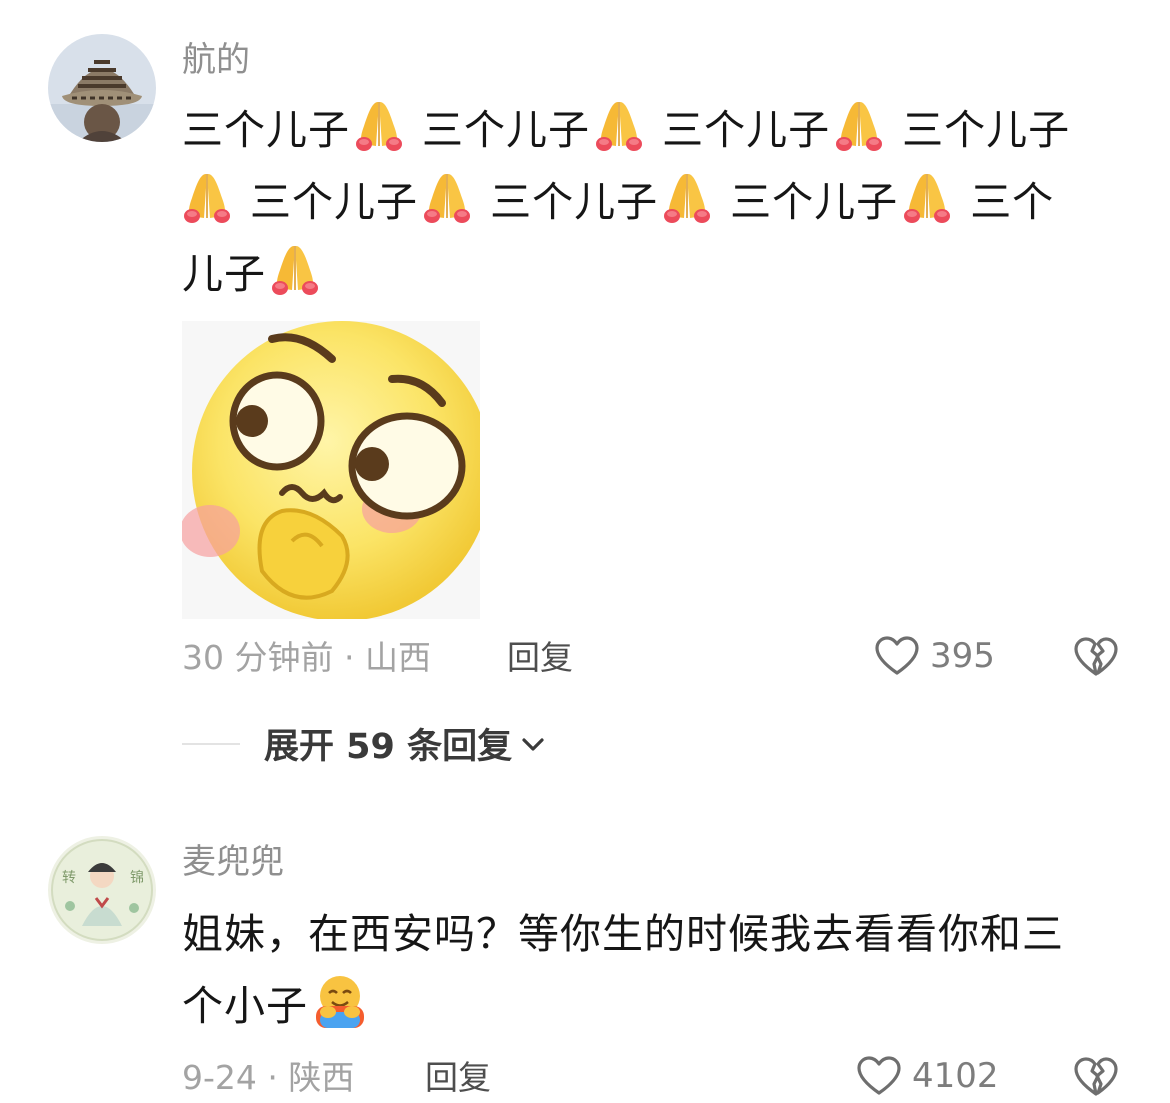 The width and height of the screenshot is (1170, 1103). Describe the element at coordinates (306, 657) in the screenshot. I see `comment-time-location: 30 分钟前 · 山西` at that location.